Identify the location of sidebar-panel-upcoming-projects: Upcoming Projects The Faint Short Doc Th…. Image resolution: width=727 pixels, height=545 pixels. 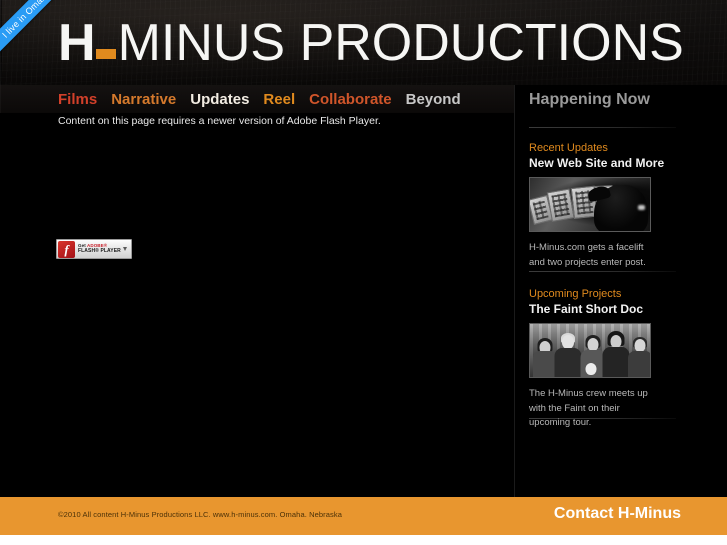
(621, 359).